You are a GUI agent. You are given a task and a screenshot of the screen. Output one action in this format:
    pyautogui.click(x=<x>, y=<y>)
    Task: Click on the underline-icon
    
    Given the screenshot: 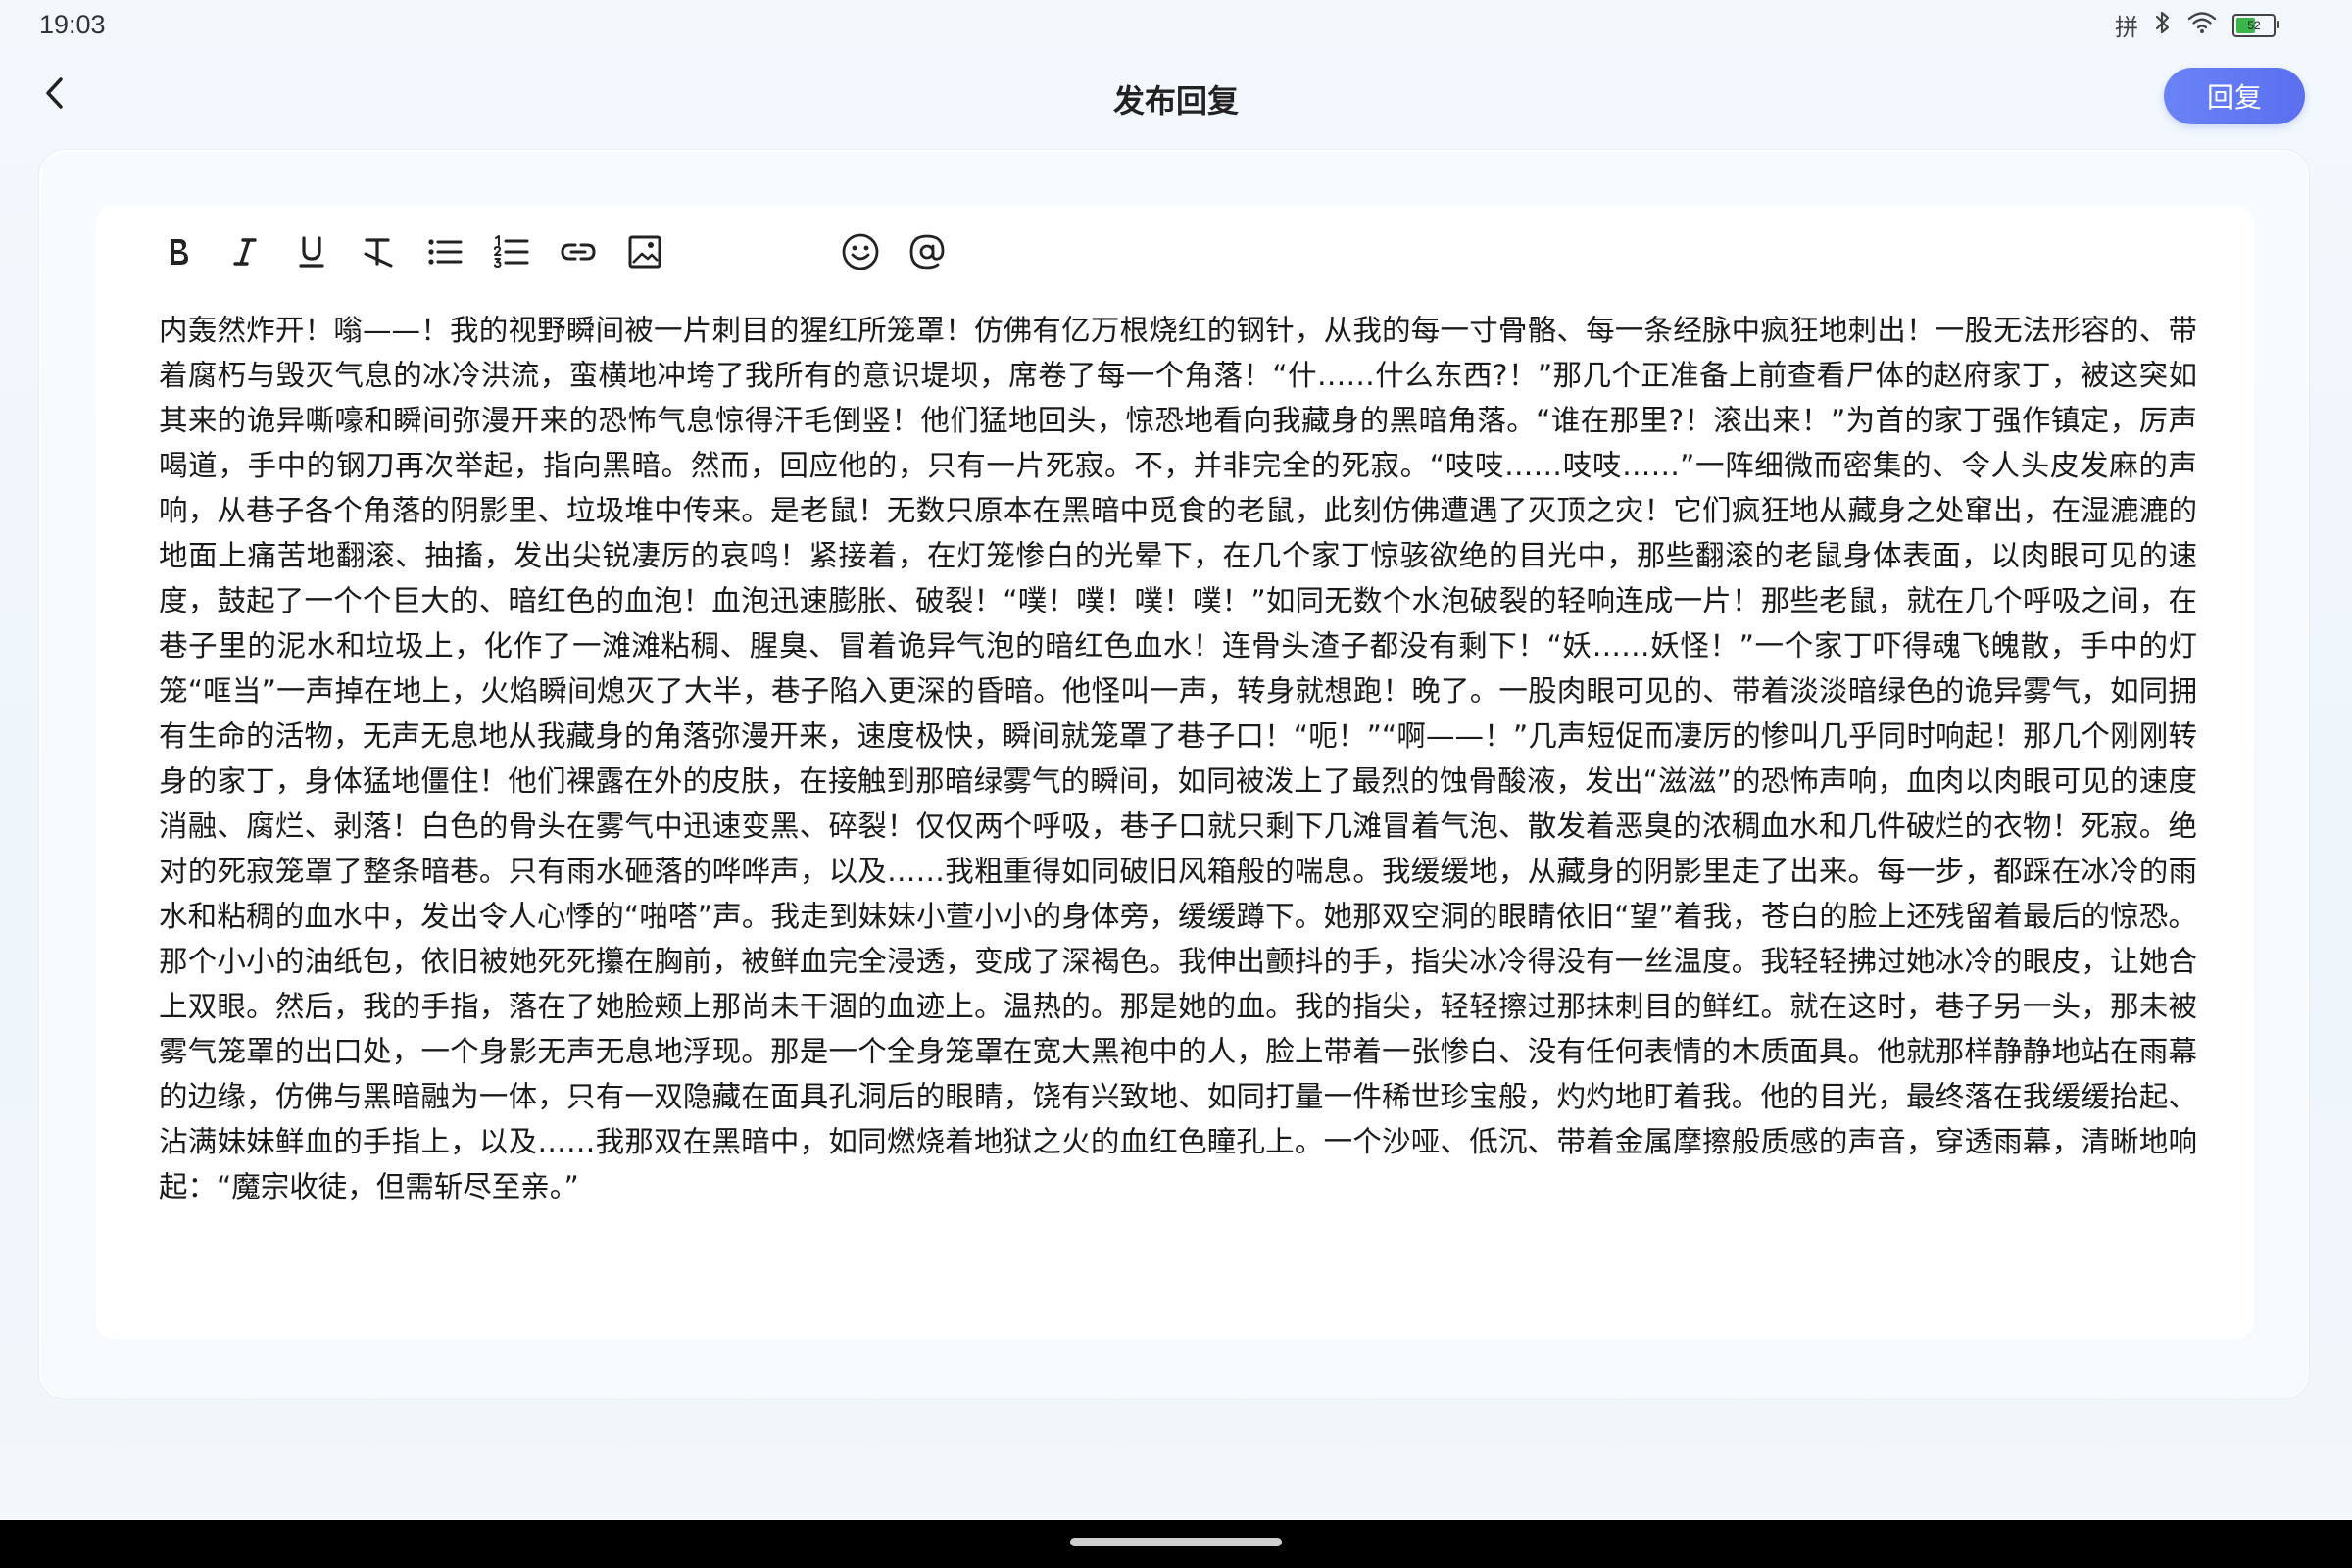 What is the action you would take?
    pyautogui.click(x=311, y=252)
    